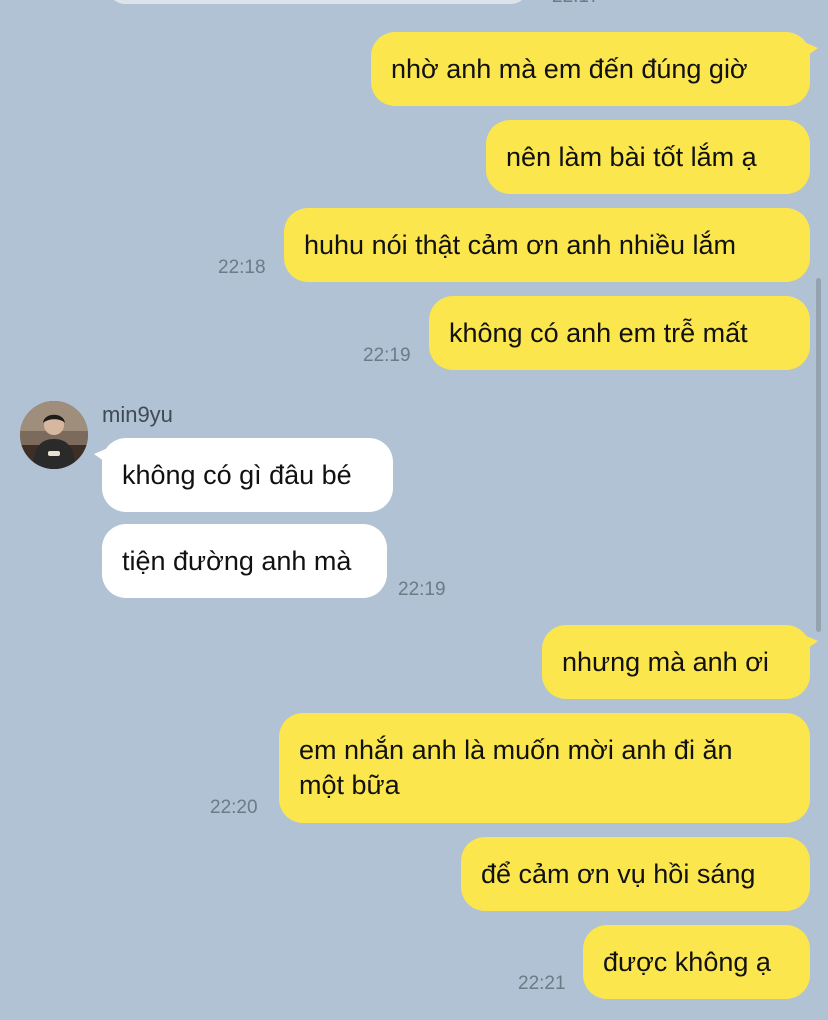 This screenshot has height=1020, width=828. Describe the element at coordinates (237, 561) in the screenshot. I see `message-text: tiện đường anh mà` at that location.